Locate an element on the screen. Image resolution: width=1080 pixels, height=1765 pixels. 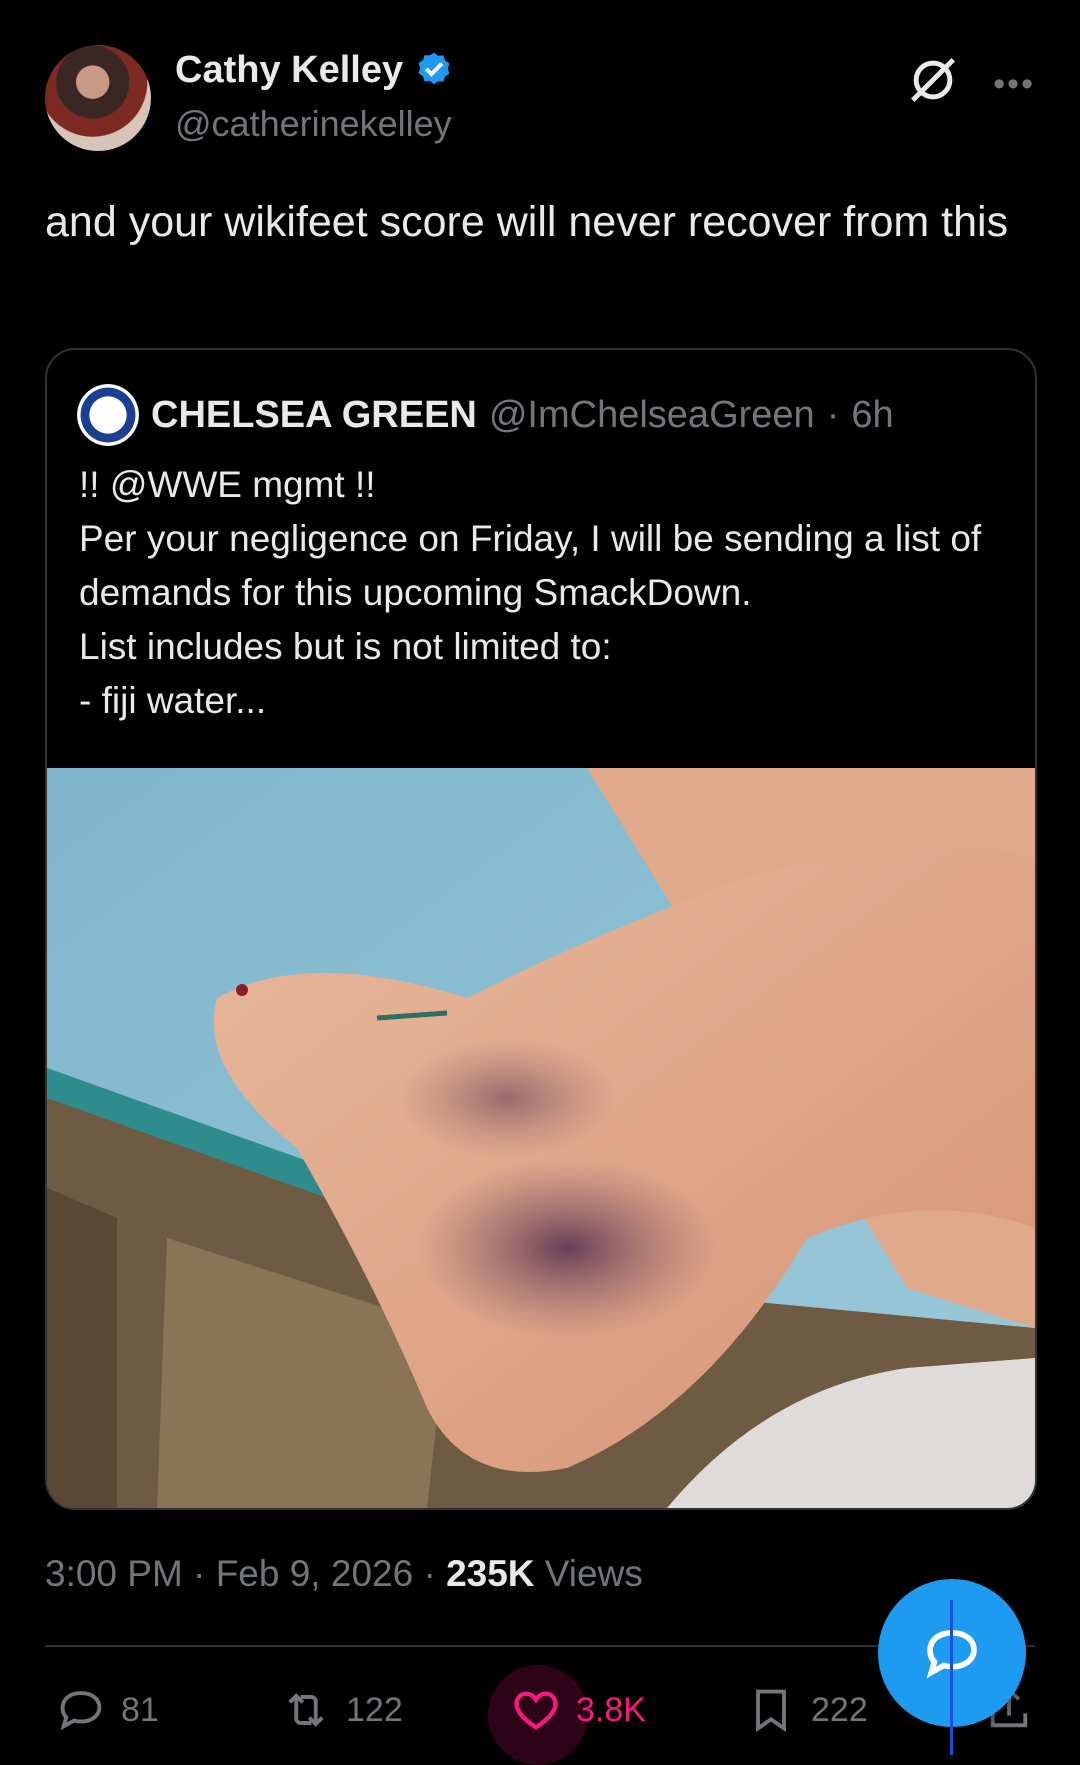
repost-count: 122 is located at coordinates (374, 1709).